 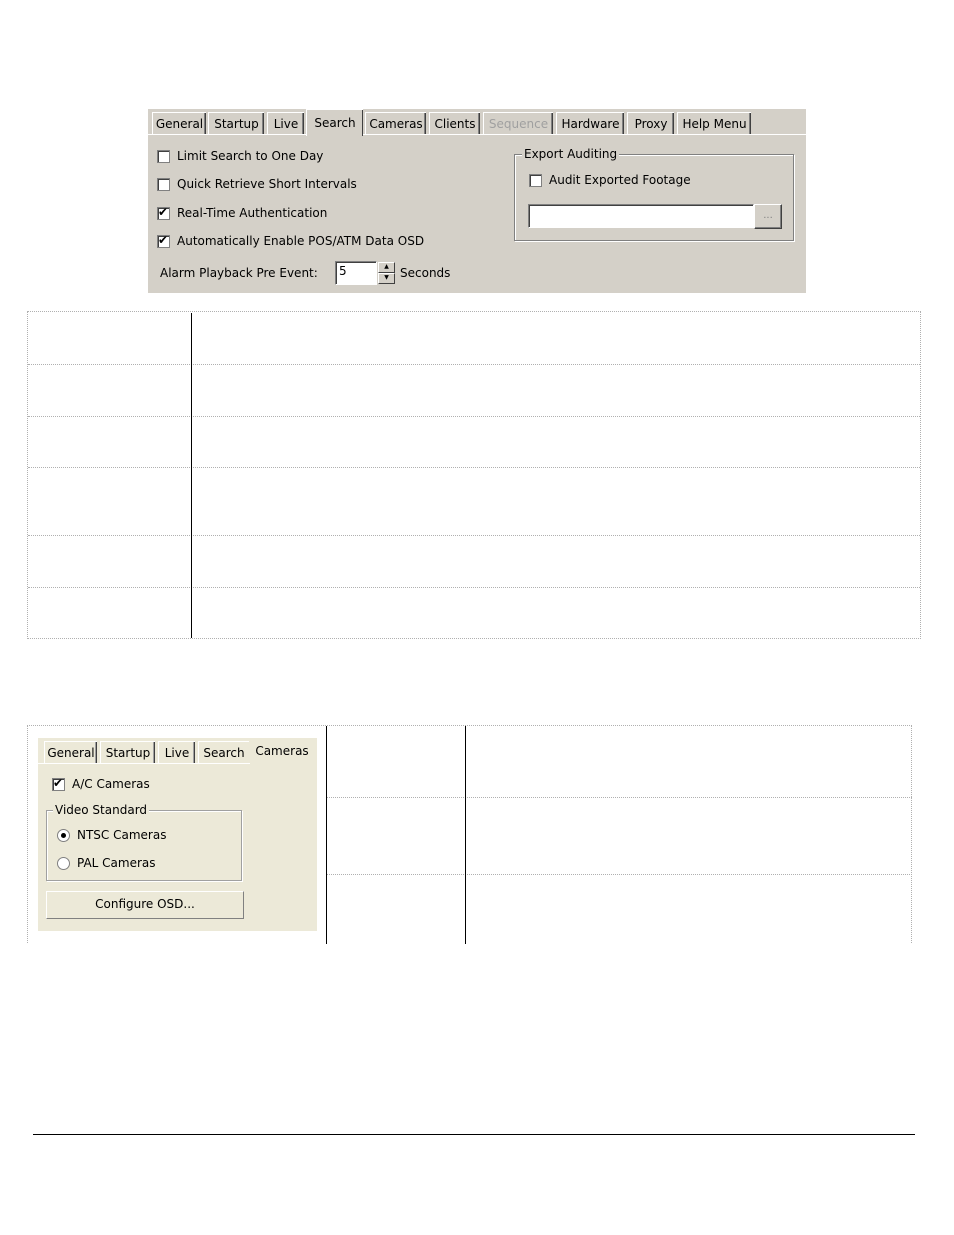 I want to click on ac-cameras-checkbox: ✔ A/C Cameras, so click(x=101, y=784).